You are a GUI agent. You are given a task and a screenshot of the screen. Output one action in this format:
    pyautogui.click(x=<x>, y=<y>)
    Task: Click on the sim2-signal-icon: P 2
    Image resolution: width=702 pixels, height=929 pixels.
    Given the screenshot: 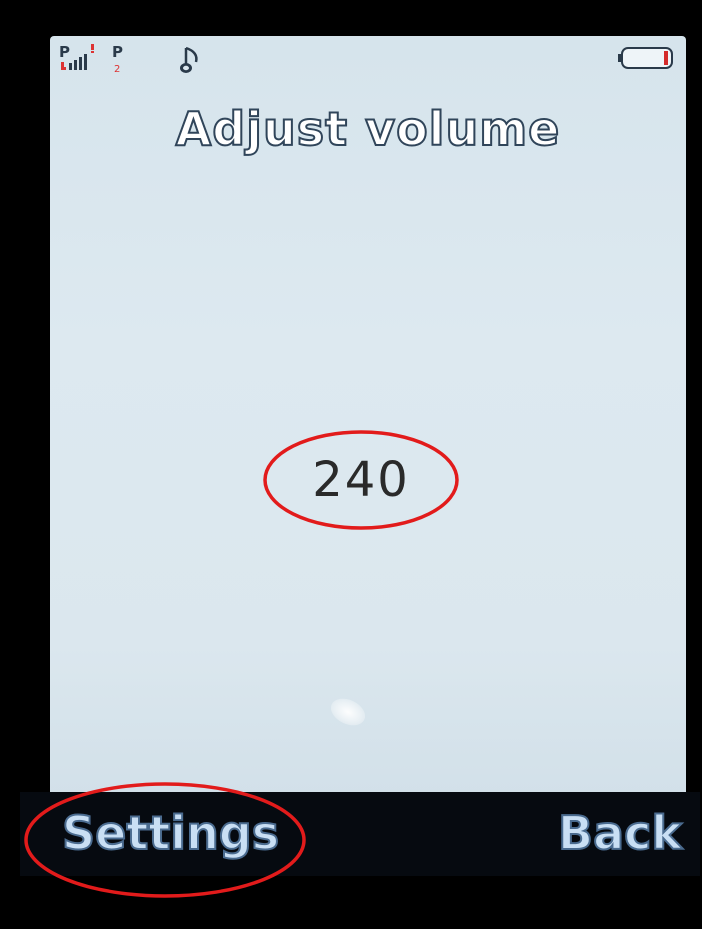 What is the action you would take?
    pyautogui.click(x=117, y=59)
    